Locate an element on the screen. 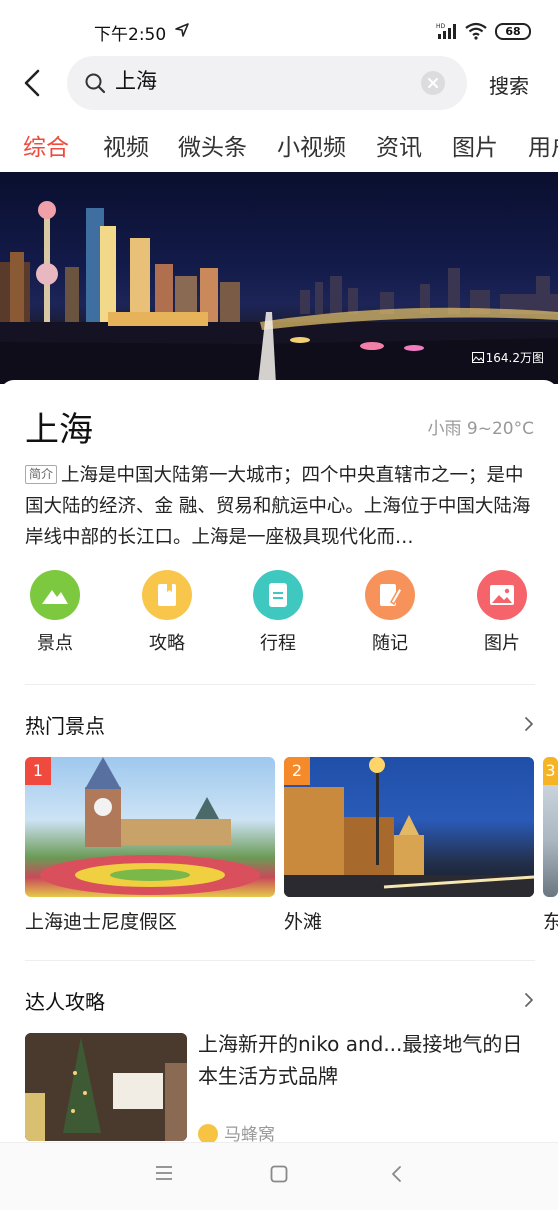  document-icon is located at coordinates (278, 595).